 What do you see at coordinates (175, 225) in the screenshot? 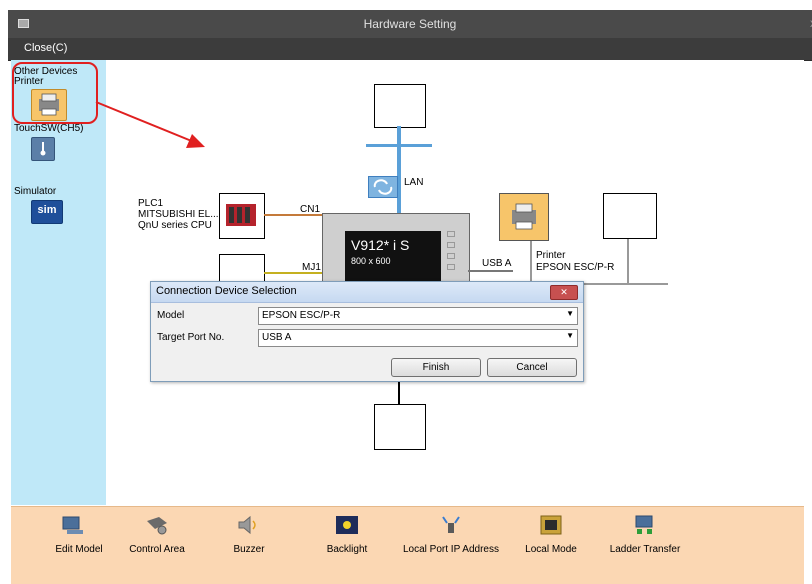
I see `plc-series: QnU series CPU` at bounding box center [175, 225].